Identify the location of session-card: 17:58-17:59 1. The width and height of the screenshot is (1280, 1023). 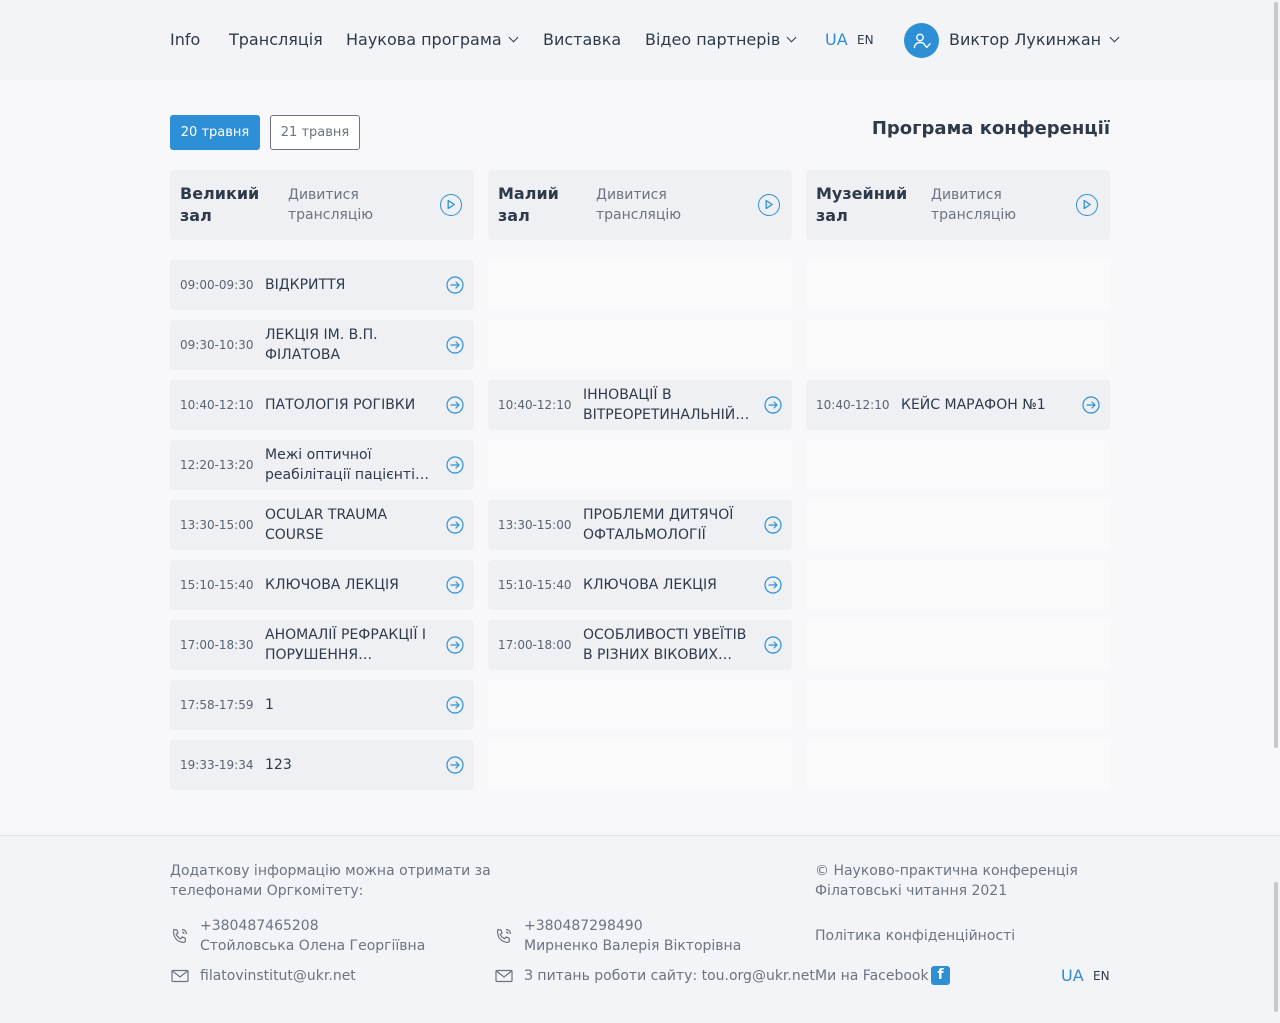
(322, 705).